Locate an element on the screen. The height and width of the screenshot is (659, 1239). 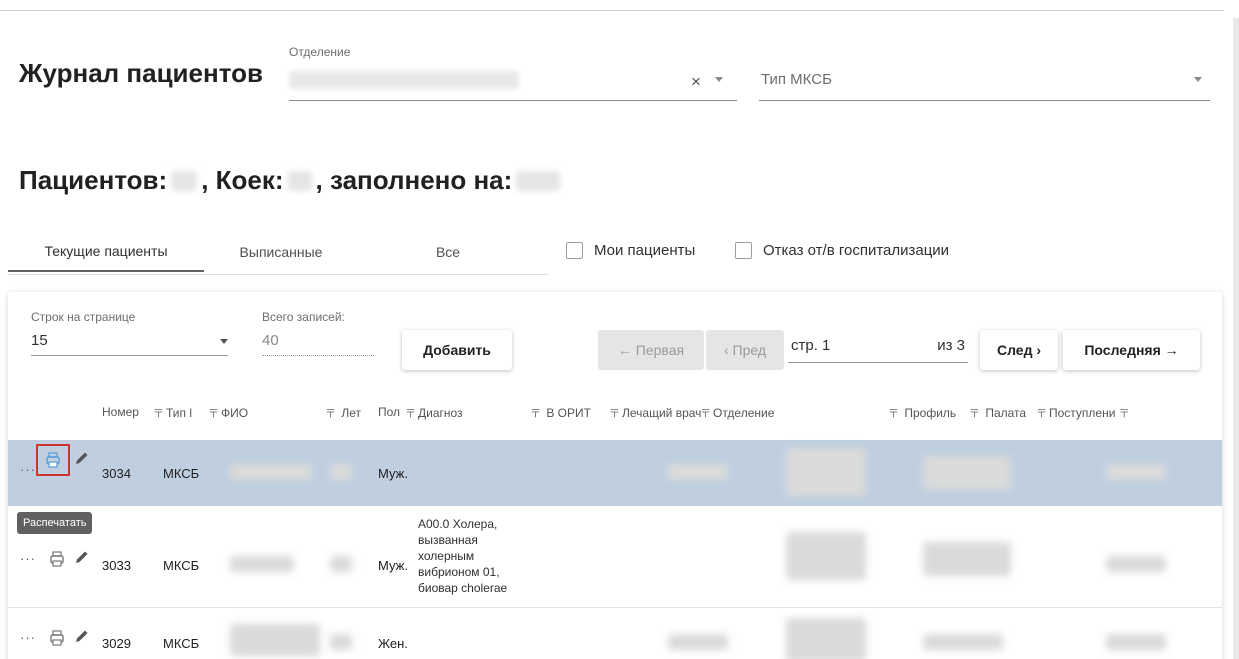
column-header-diagnosis: 〒 Диагноз is located at coordinates (434, 413).